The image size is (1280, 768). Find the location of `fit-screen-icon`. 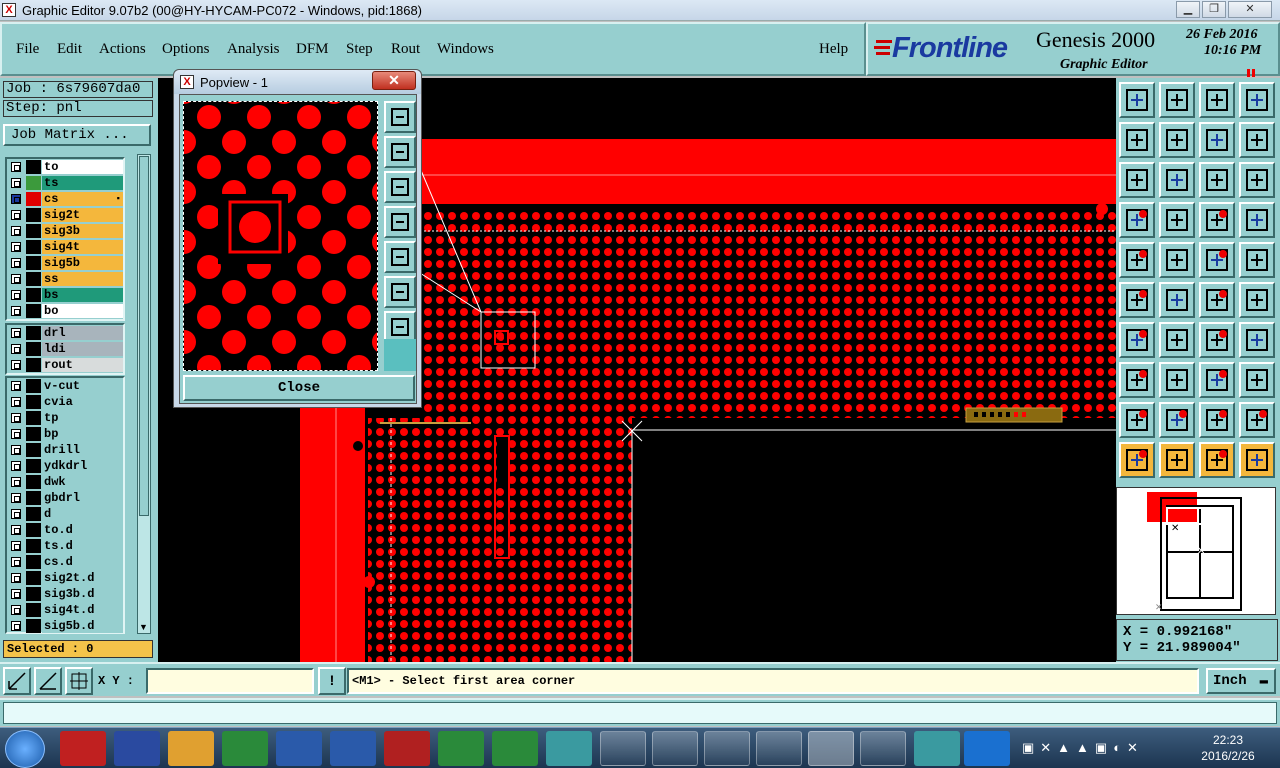

fit-screen-icon is located at coordinates (1257, 100).